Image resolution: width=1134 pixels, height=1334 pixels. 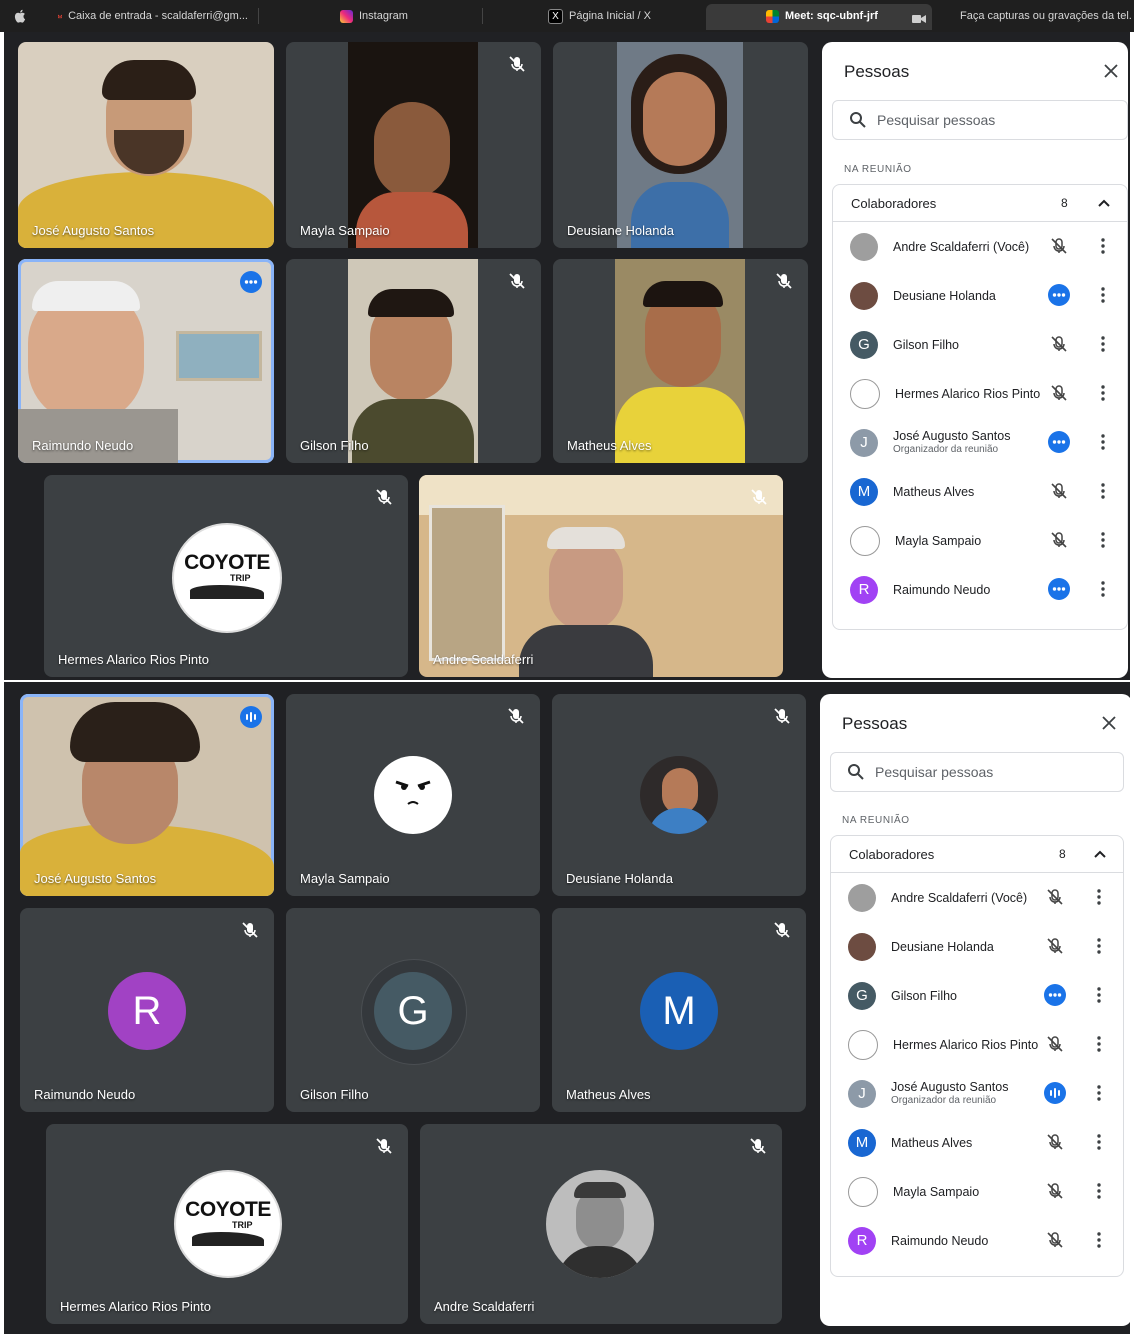 I want to click on participant-name: Mayla Sampaio, so click(x=936, y=1191).